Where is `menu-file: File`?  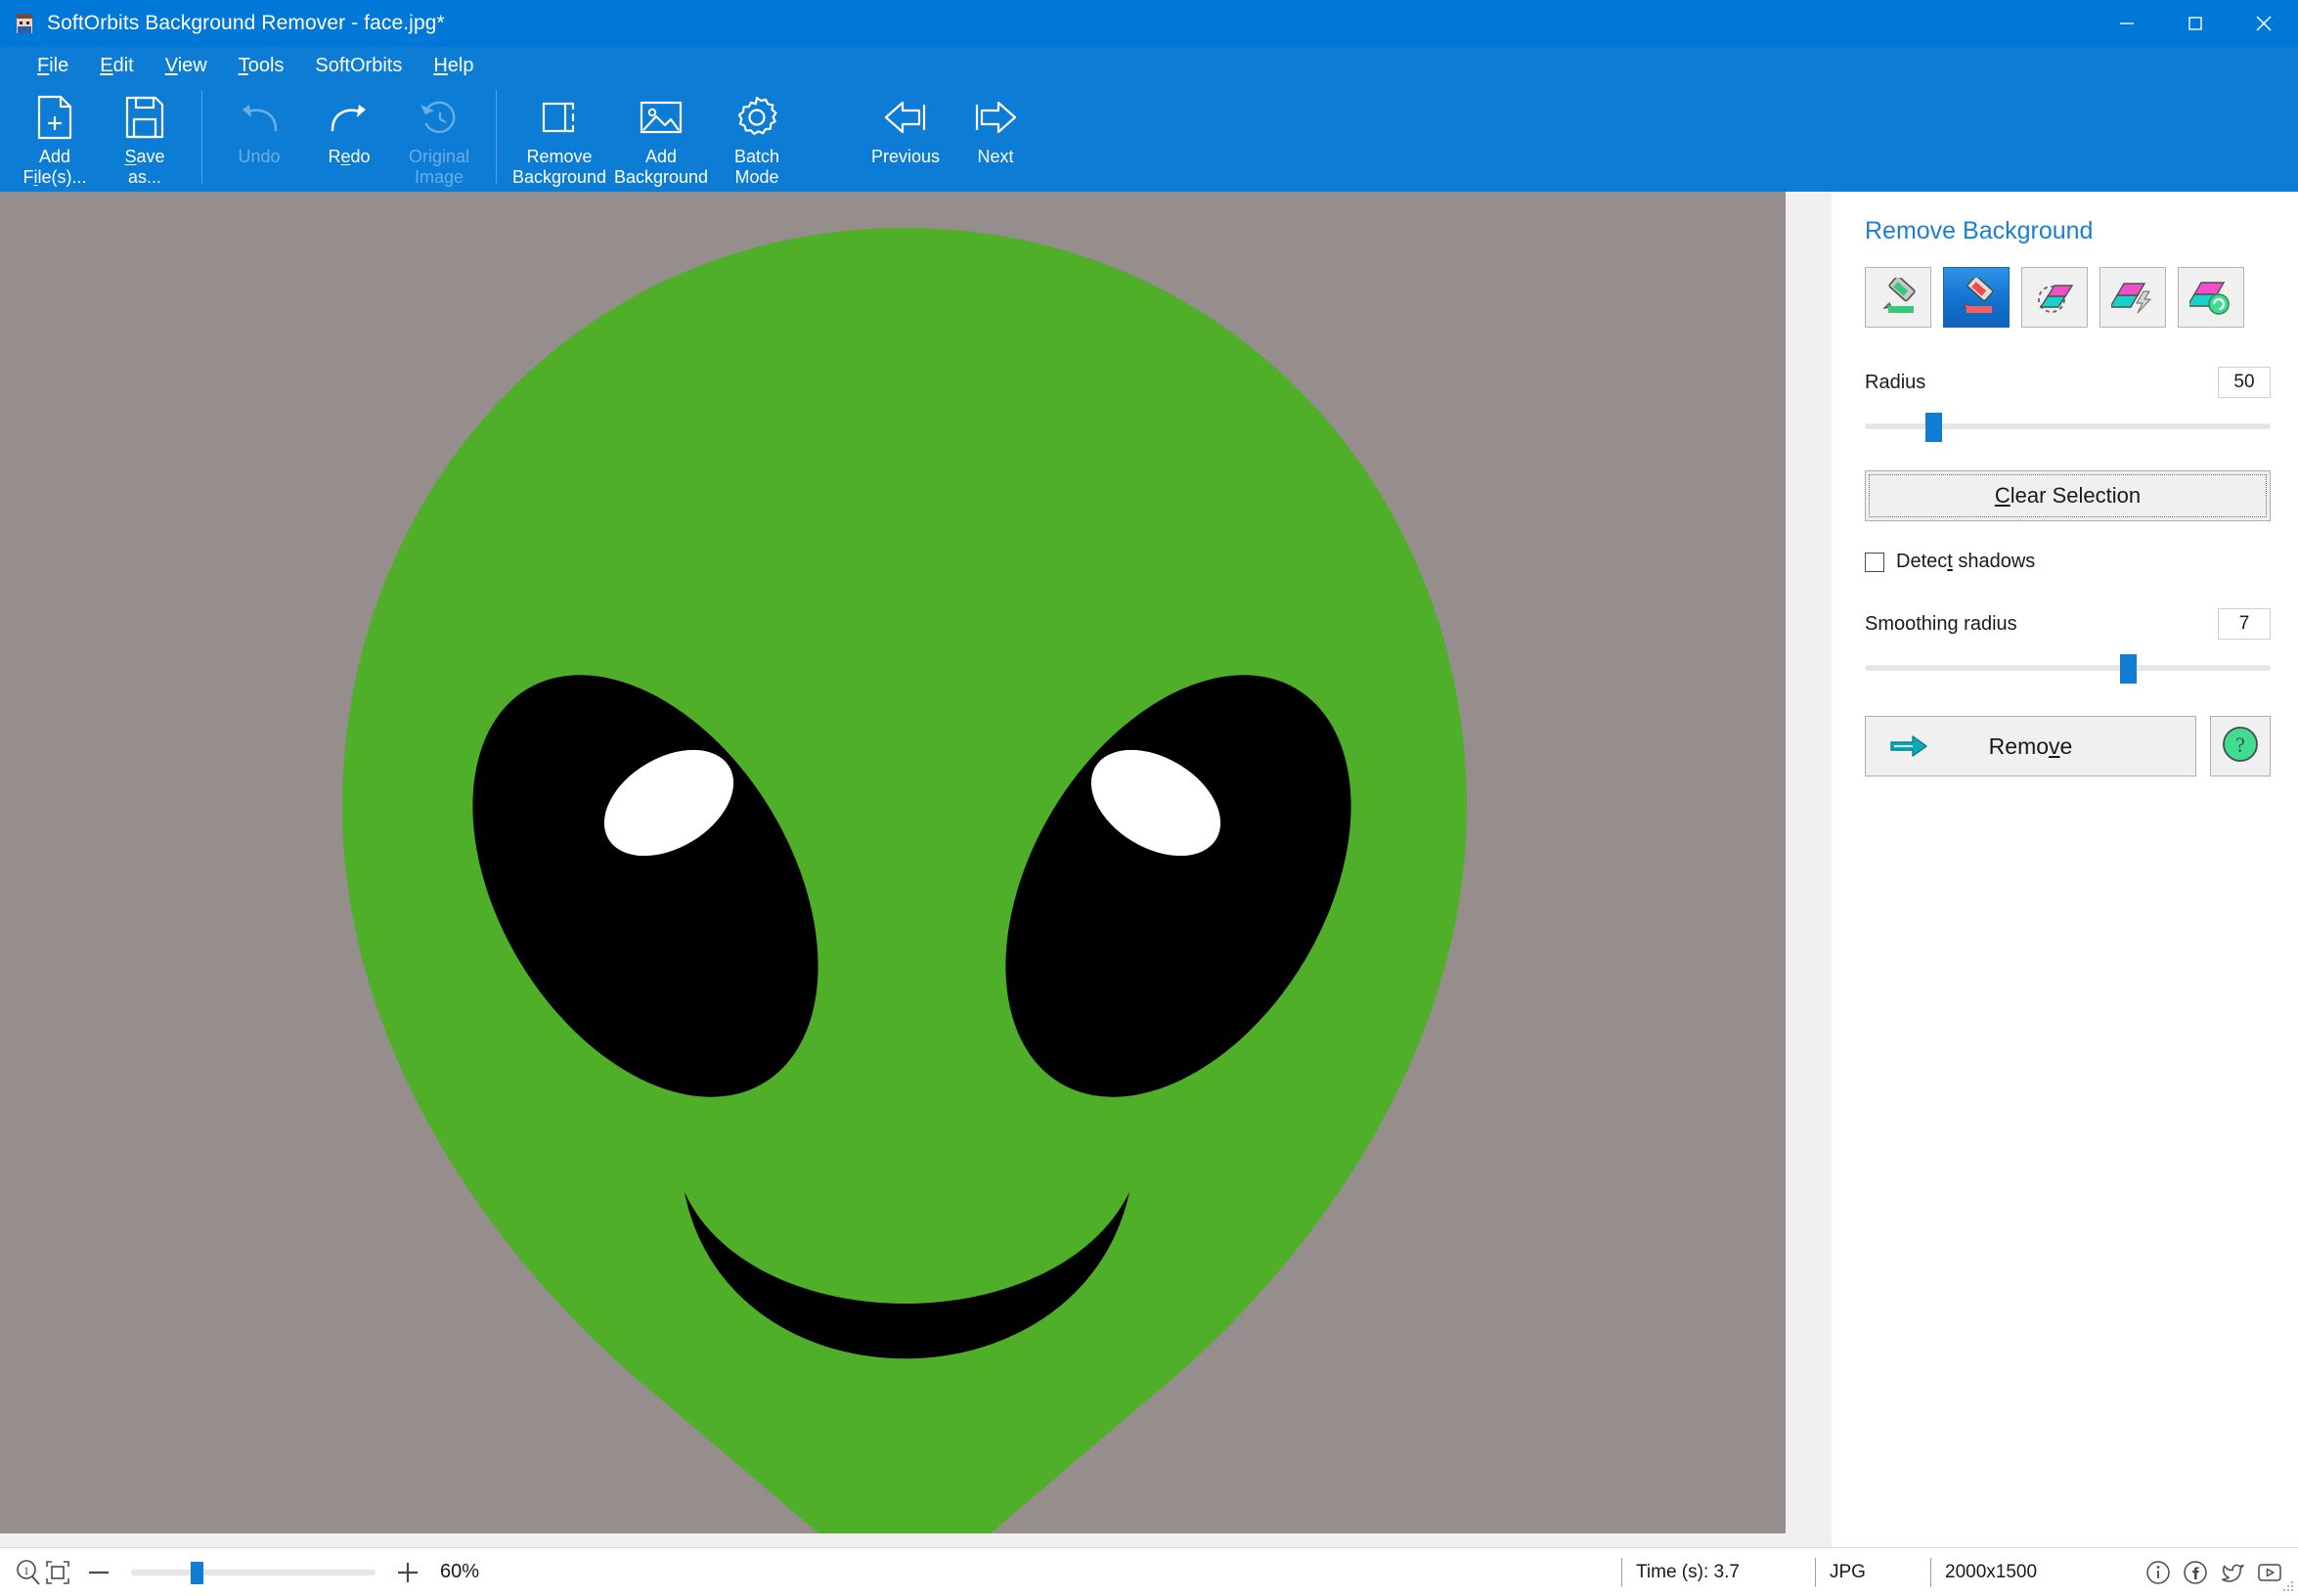 menu-file: File is located at coordinates (53, 66).